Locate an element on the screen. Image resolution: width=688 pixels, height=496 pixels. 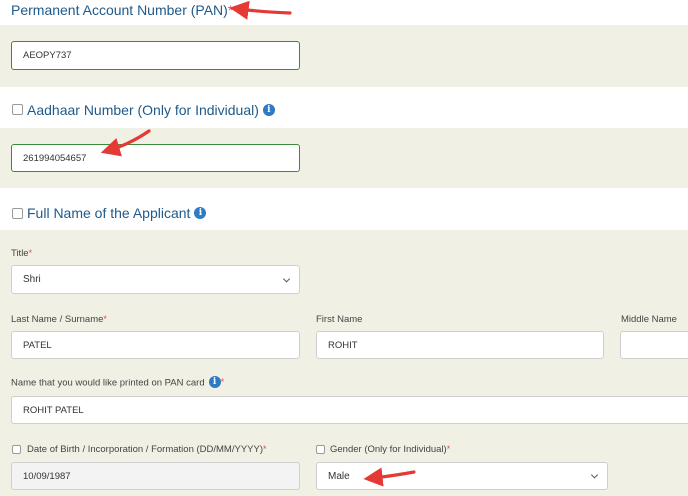
gender-label: Gender (Only for Individual)* is located at coordinates (390, 449).